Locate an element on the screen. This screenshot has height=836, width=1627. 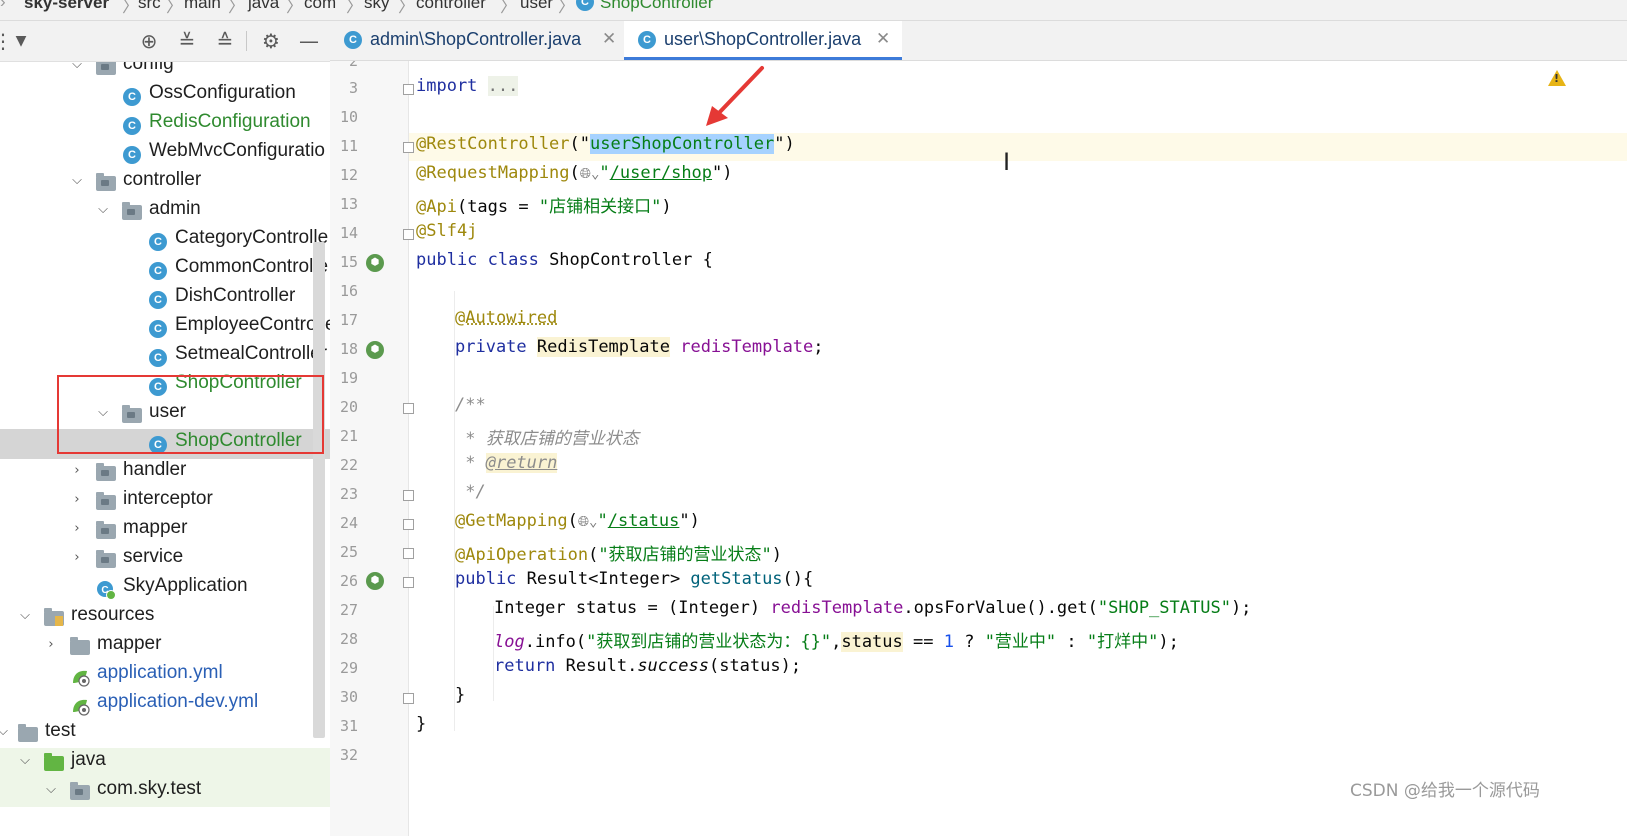
tree-item-test-java: ⌵ java is located at coordinates (170, 763).